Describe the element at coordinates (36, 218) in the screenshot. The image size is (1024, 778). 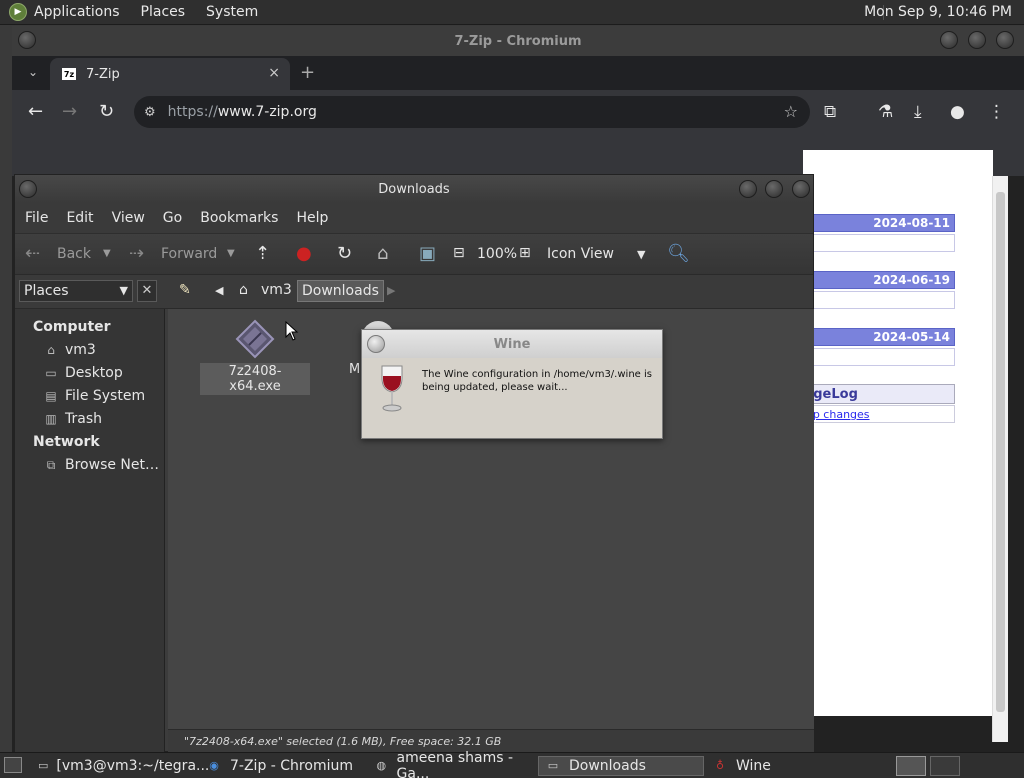
I see `menu-file: File` at that location.